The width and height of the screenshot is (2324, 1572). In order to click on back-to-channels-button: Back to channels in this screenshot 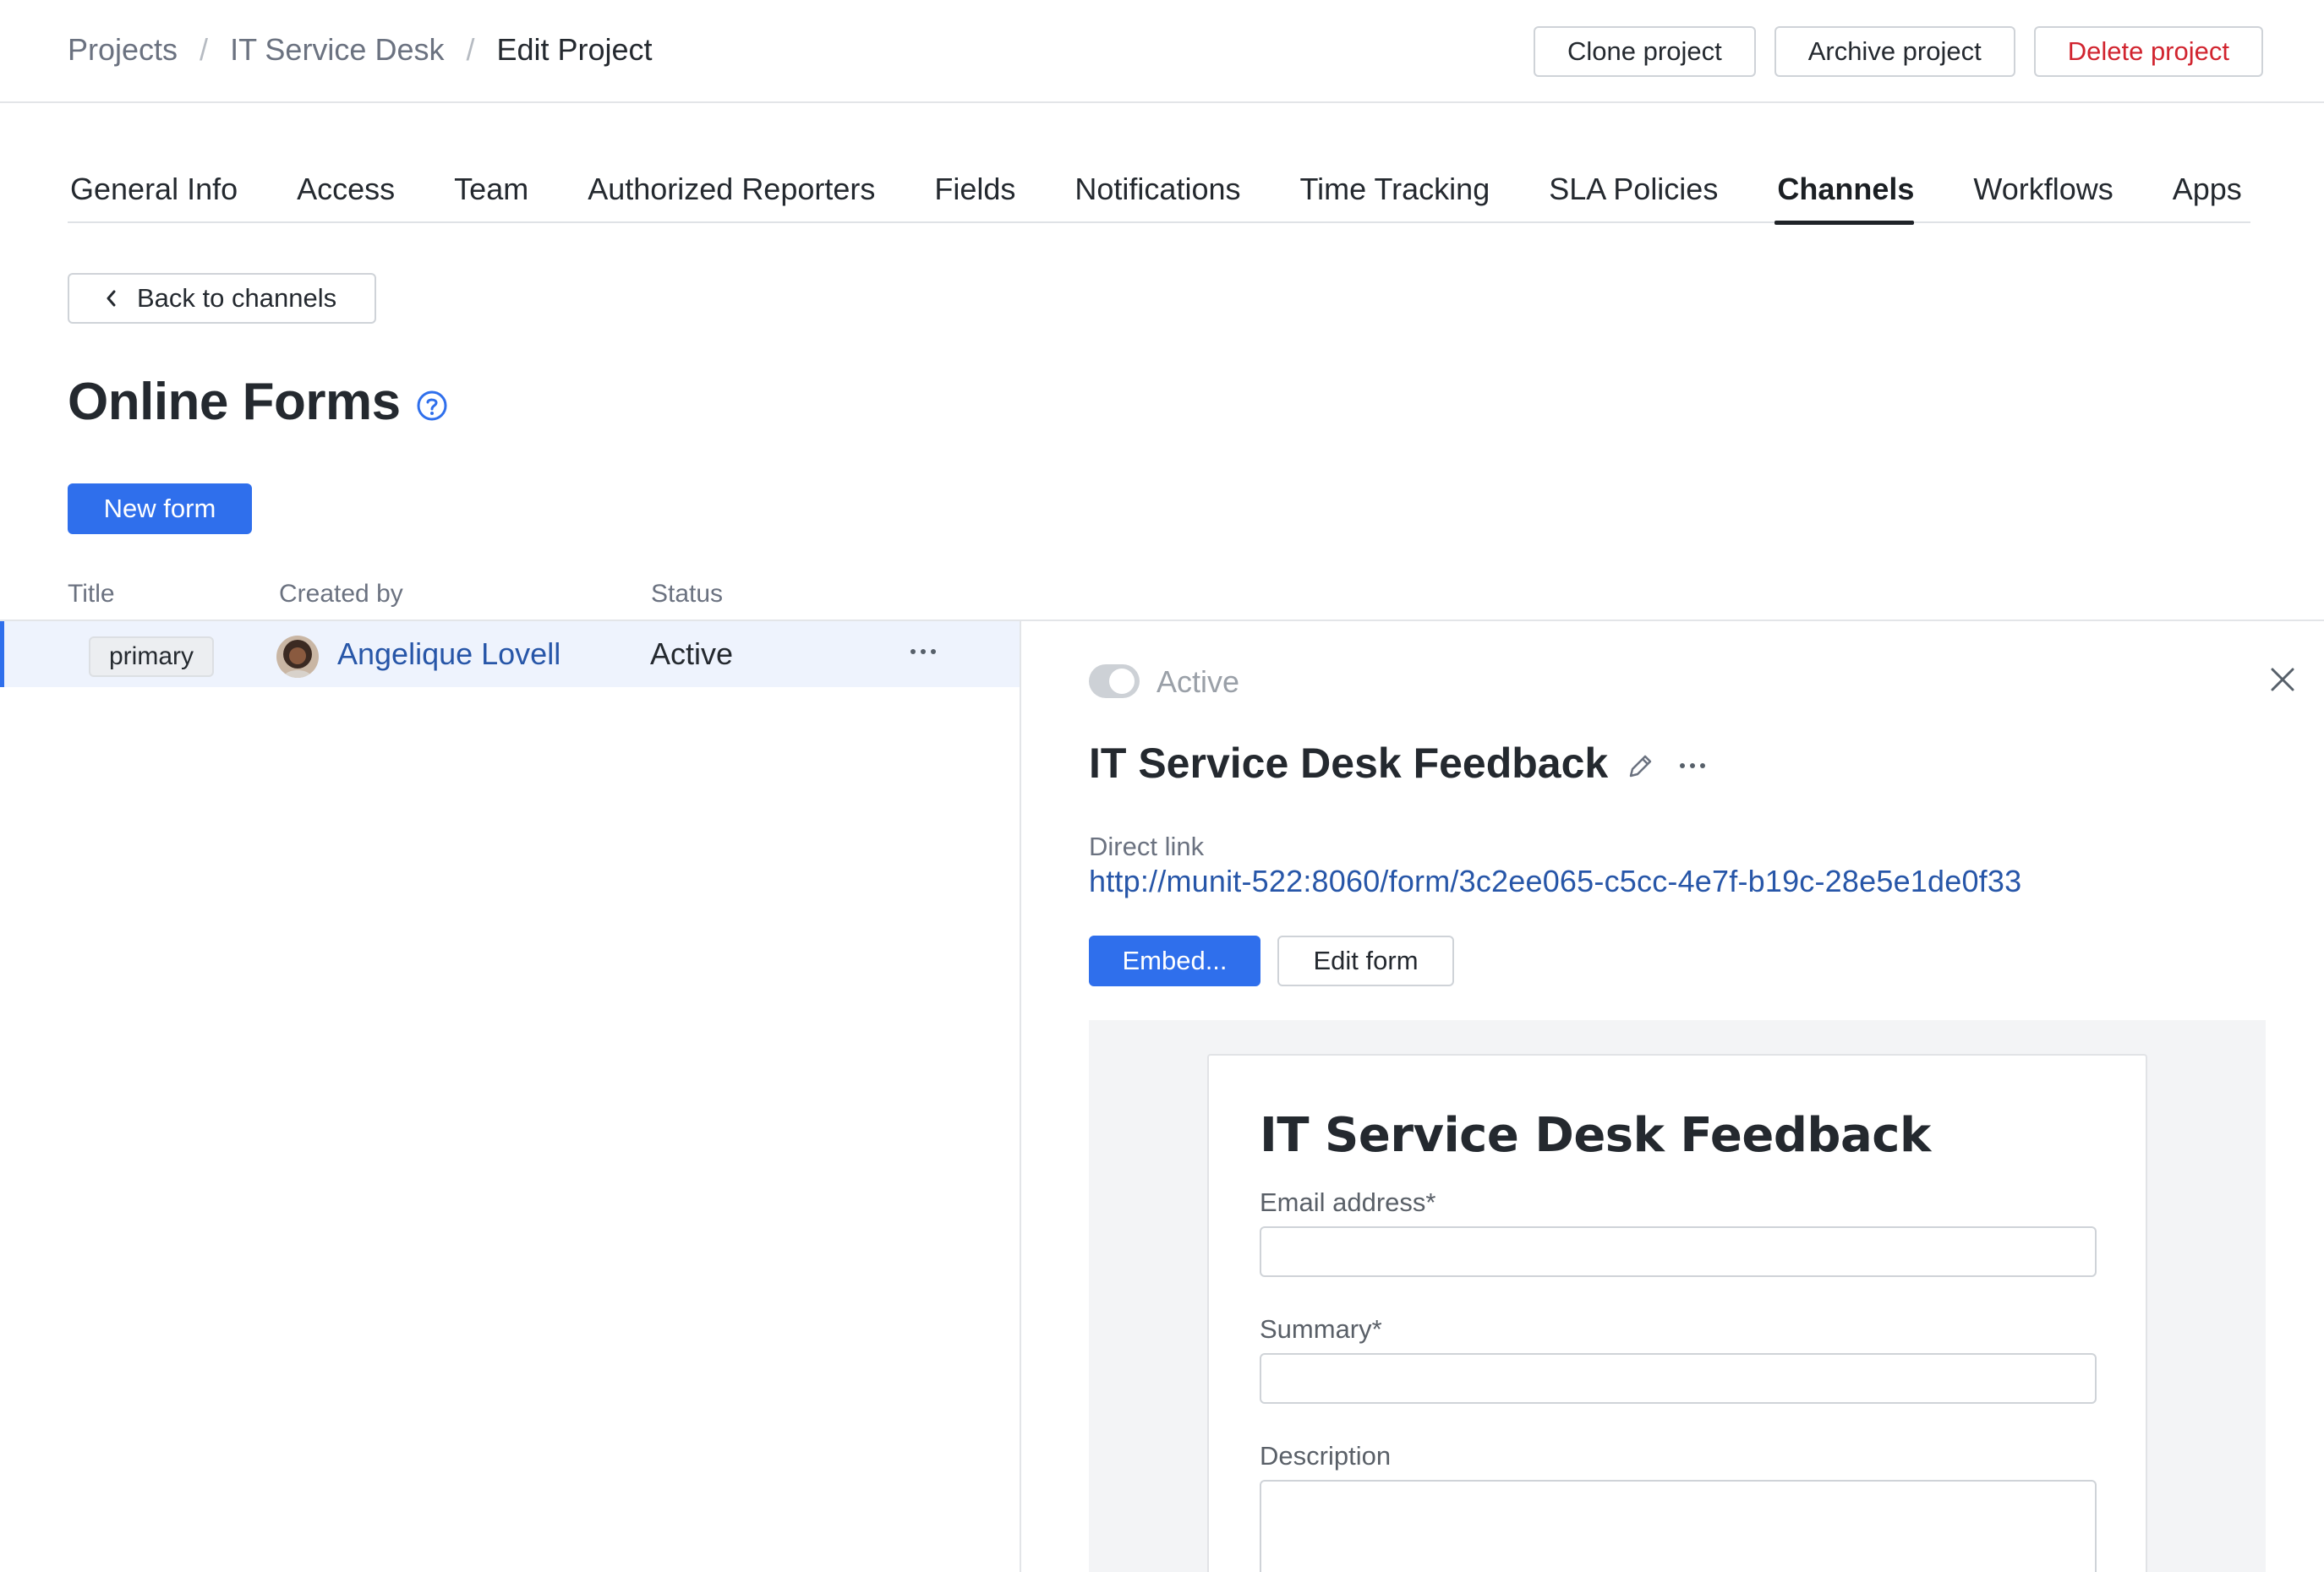, I will do `click(222, 299)`.